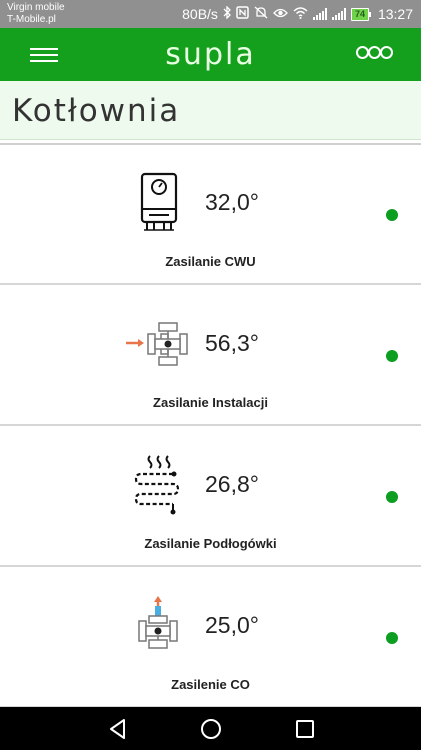 The height and width of the screenshot is (750, 421). I want to click on network-speed: 80B/s, so click(200, 14).